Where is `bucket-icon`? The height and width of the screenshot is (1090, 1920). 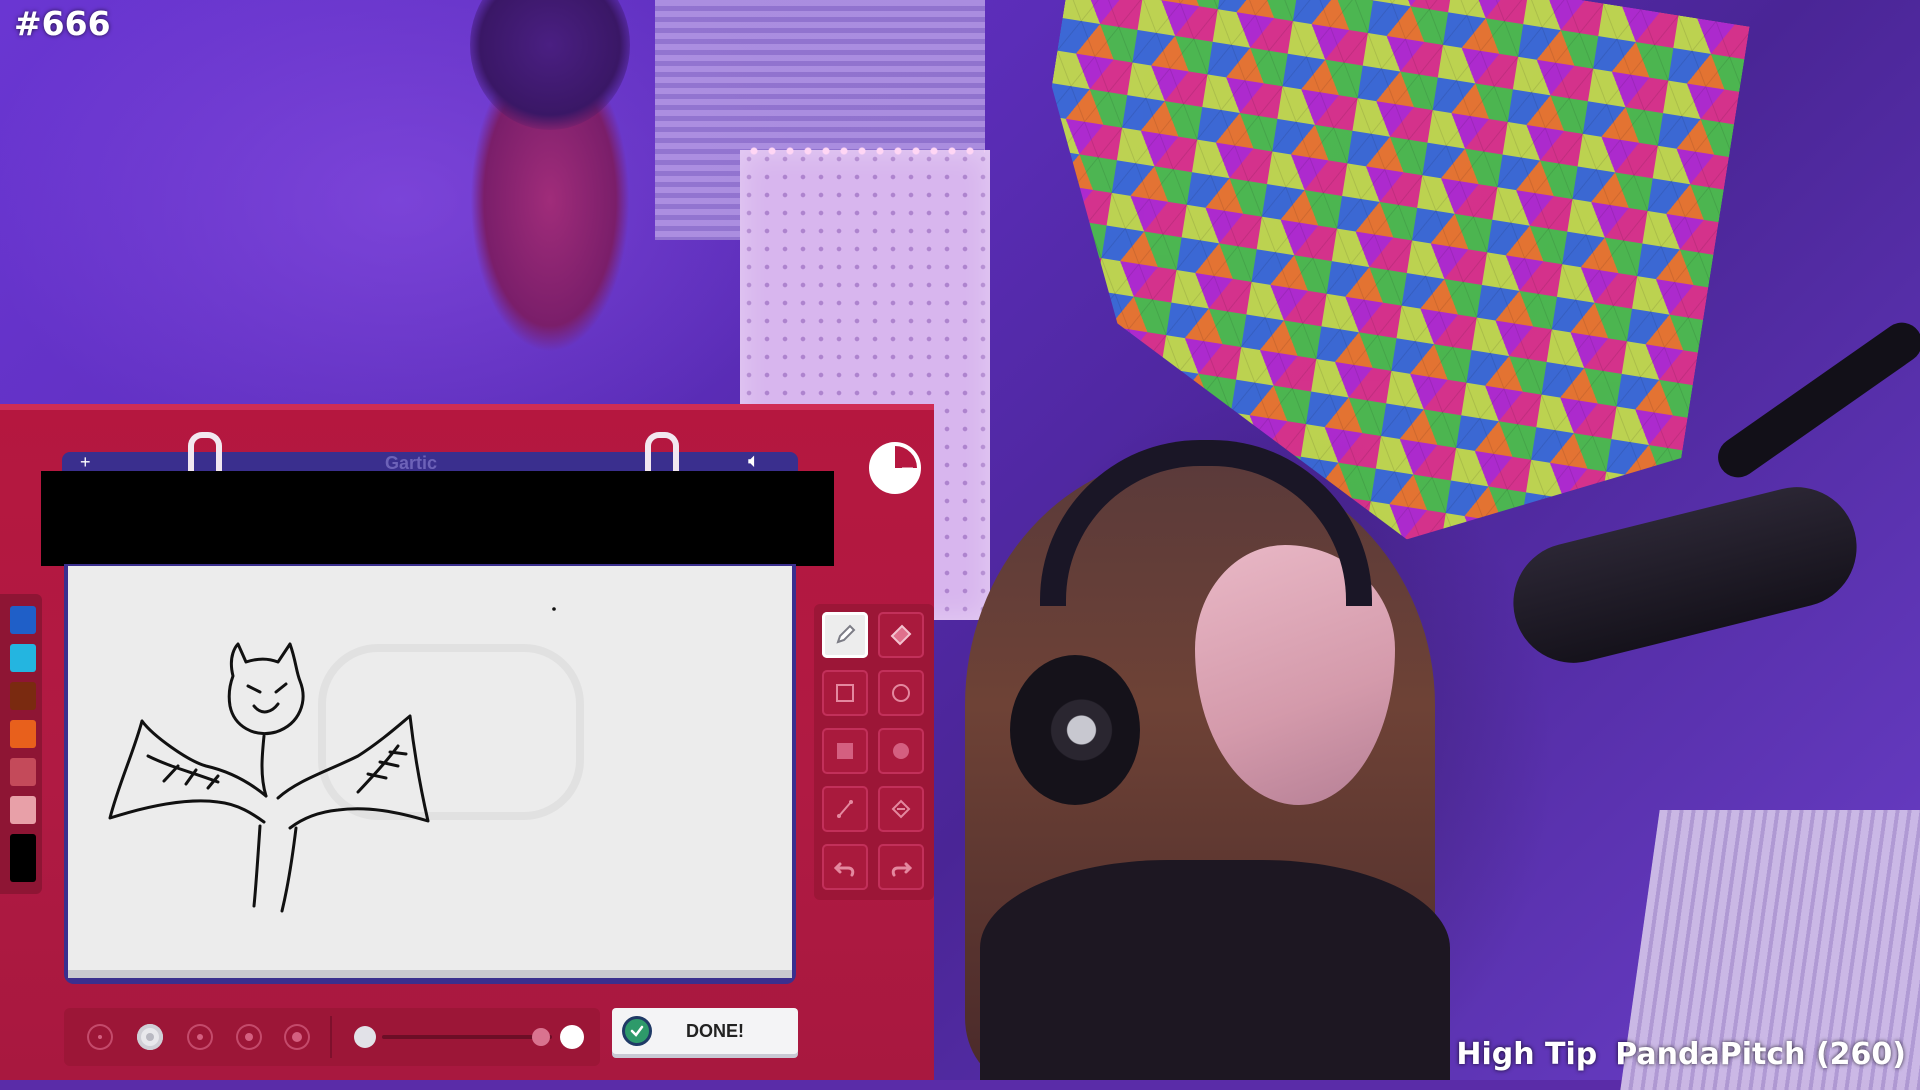 bucket-icon is located at coordinates (901, 809).